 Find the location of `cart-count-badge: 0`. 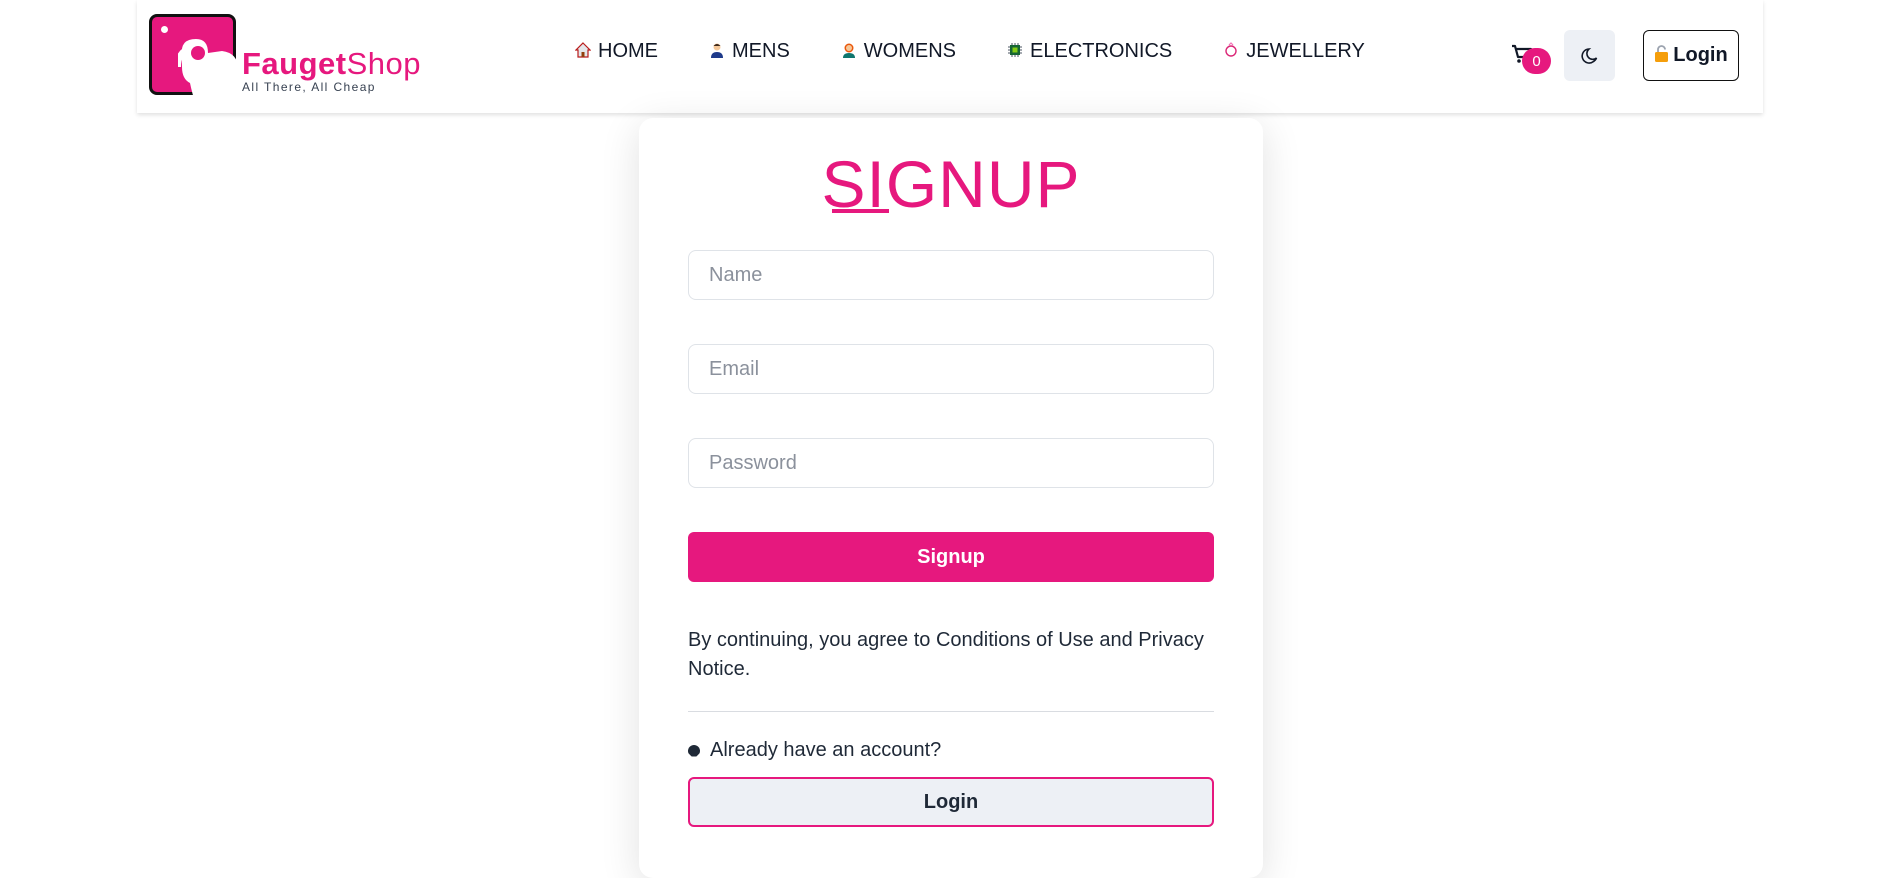

cart-count-badge: 0 is located at coordinates (1536, 61).